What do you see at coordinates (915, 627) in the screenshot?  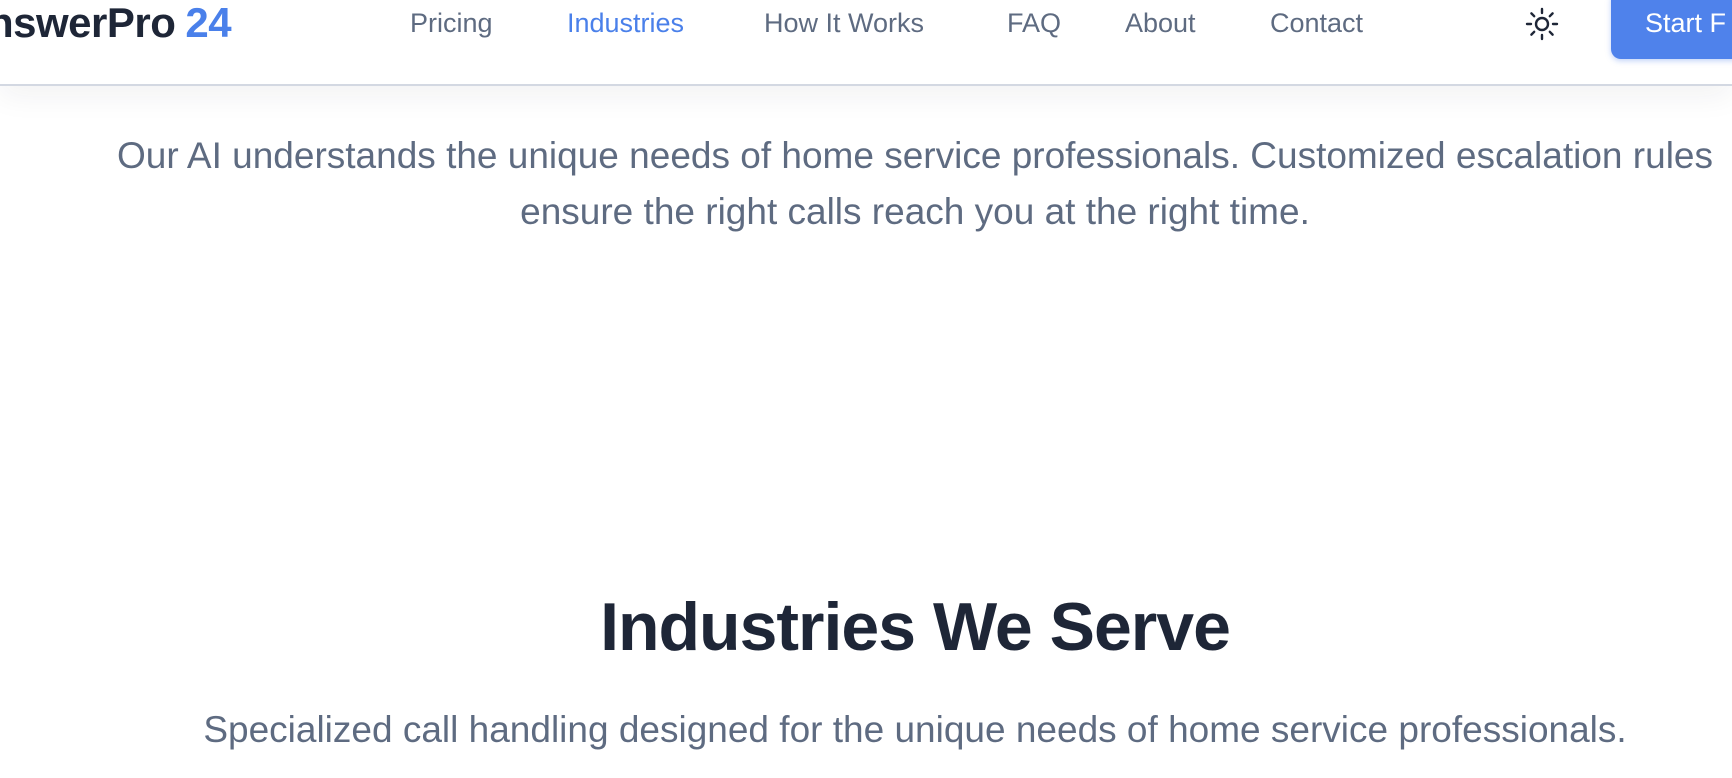 I see `industries-section-title: Industries We Serve` at bounding box center [915, 627].